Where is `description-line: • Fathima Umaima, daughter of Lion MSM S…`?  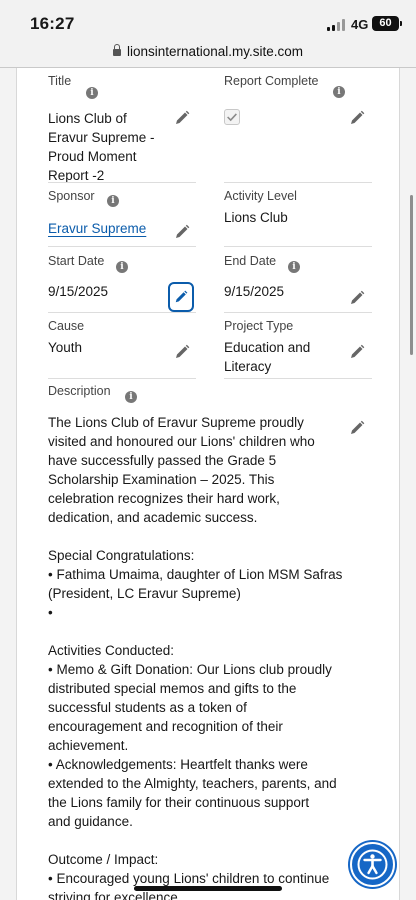 description-line: • Fathima Umaima, daughter of Lion MSM S… is located at coordinates (195, 574).